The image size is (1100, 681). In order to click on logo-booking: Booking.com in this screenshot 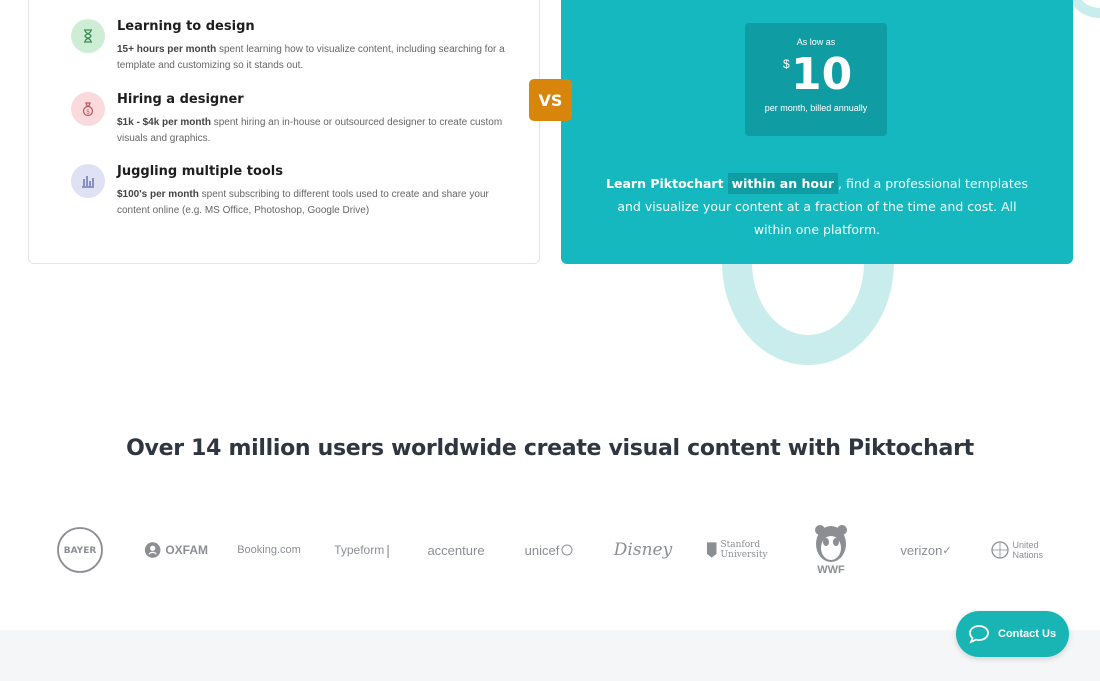, I will do `click(269, 550)`.